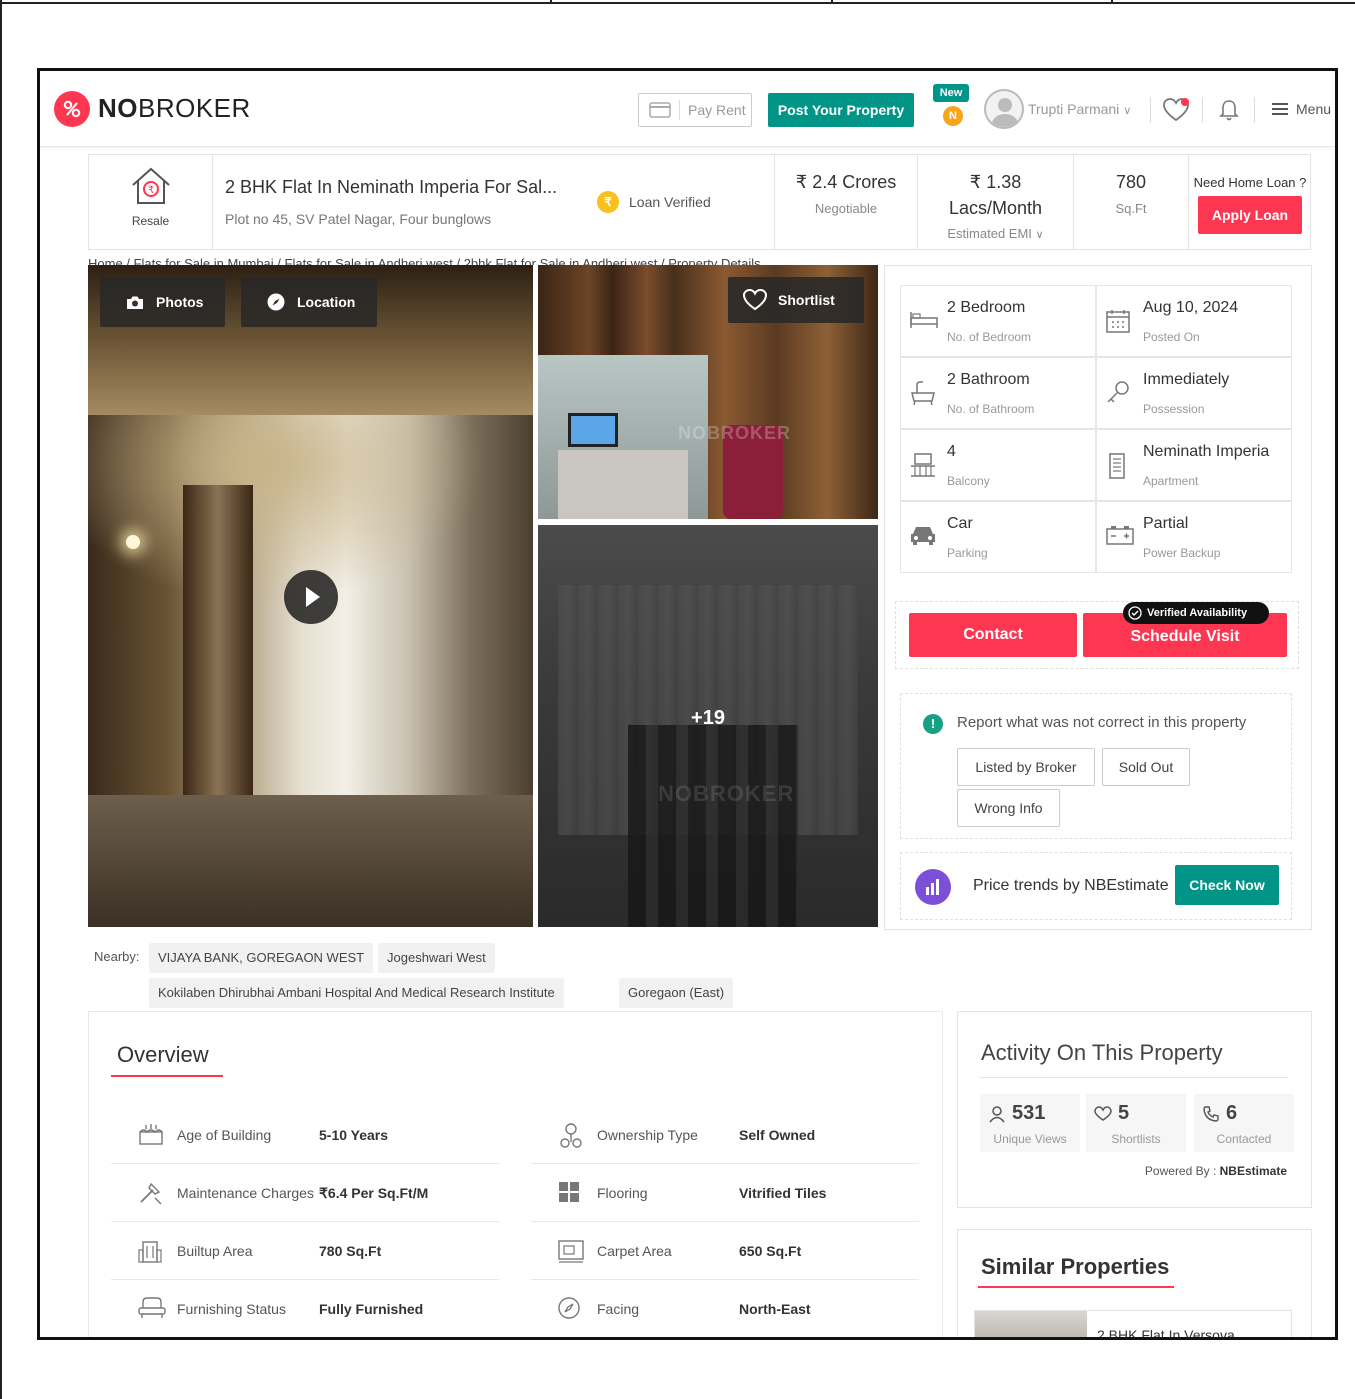 Image resolution: width=1355 pixels, height=1399 pixels. What do you see at coordinates (593, 430) in the screenshot?
I see `photo-monitor` at bounding box center [593, 430].